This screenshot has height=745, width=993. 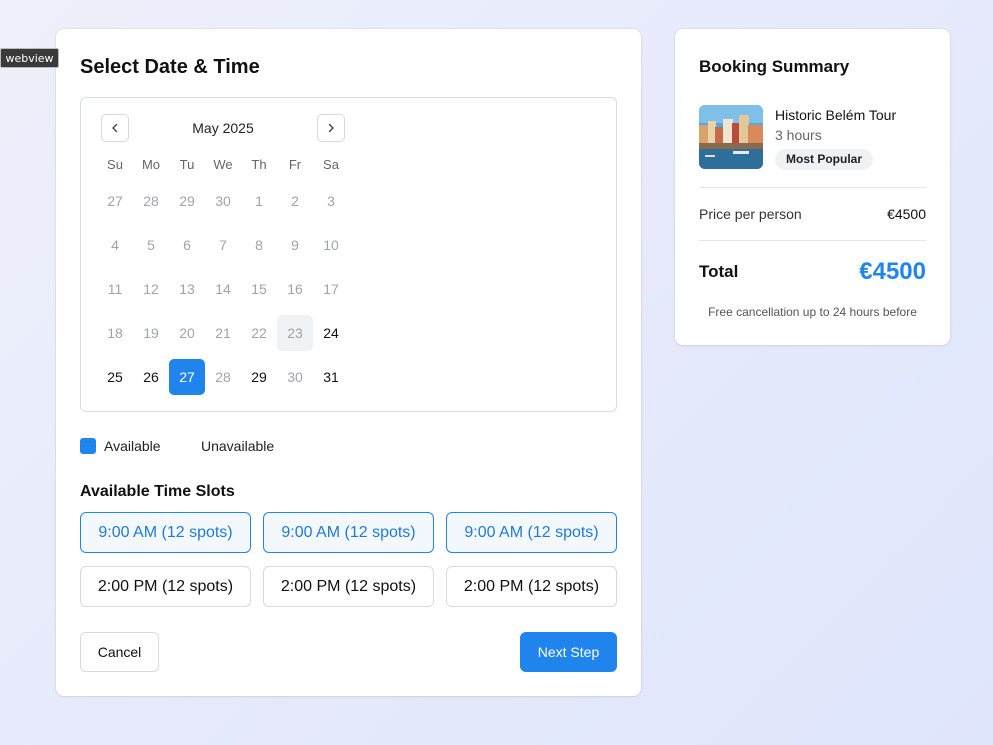 I want to click on calendar-day: 26, so click(x=151, y=377).